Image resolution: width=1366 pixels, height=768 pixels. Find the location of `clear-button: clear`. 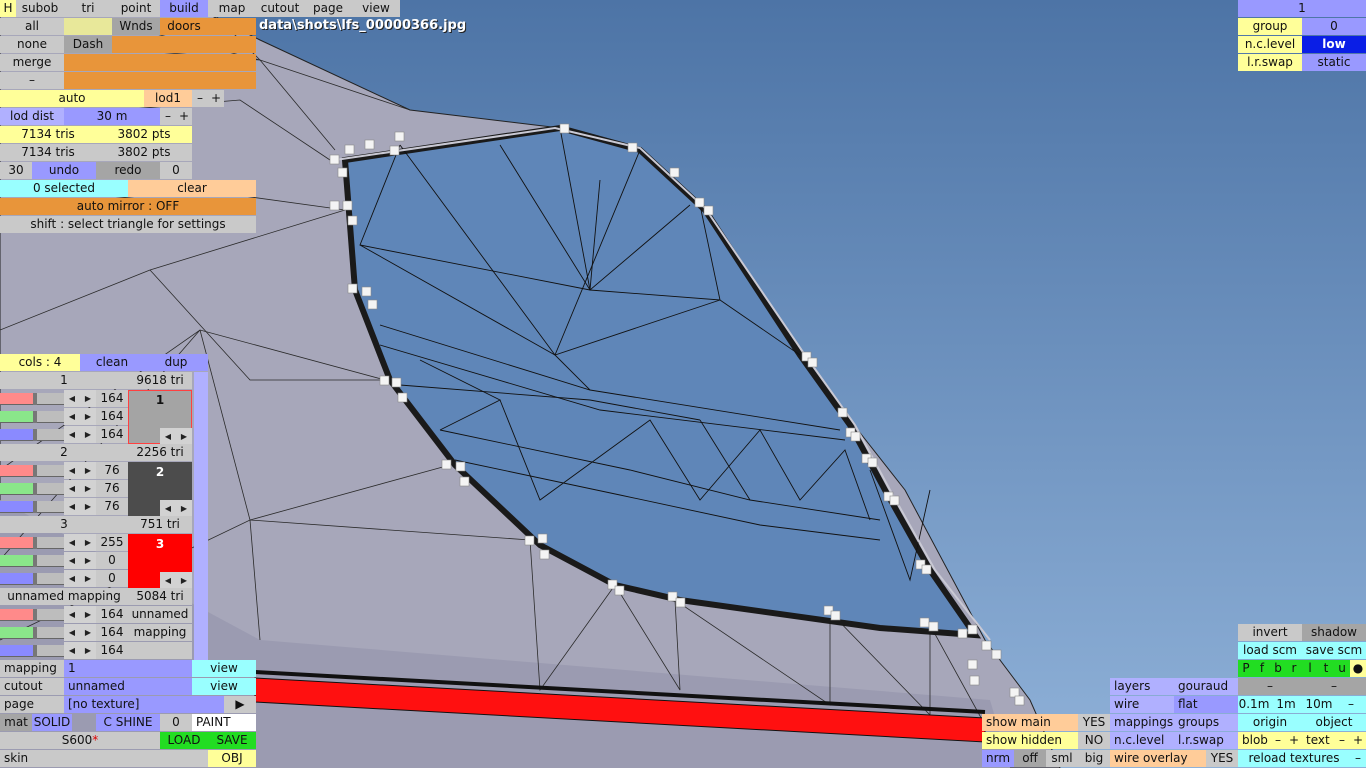

clear-button: clear is located at coordinates (192, 188).